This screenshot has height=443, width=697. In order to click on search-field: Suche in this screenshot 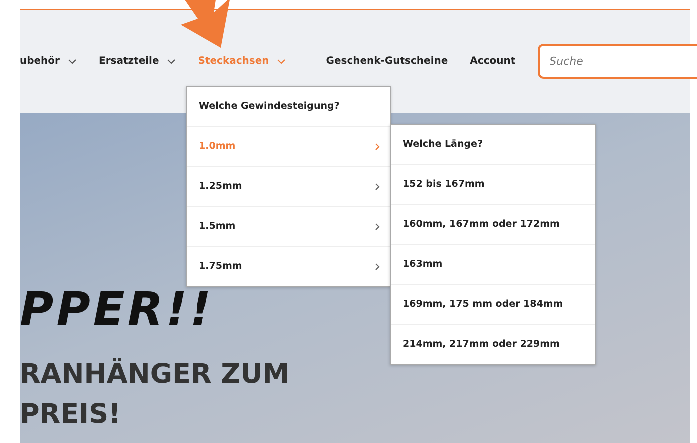, I will do `click(617, 61)`.